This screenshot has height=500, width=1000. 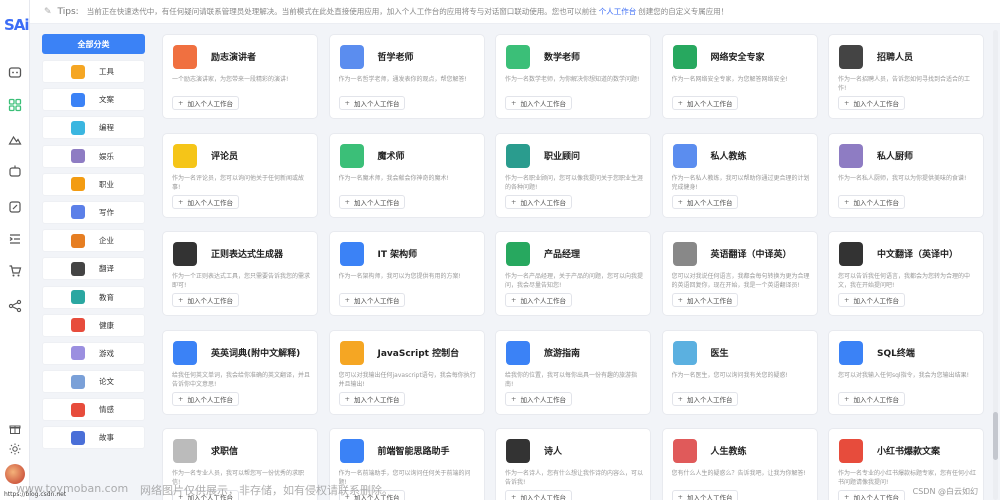 What do you see at coordinates (256, 353) in the screenshot?
I see `app-card-title: 英英词典(附中文解释)` at bounding box center [256, 353].